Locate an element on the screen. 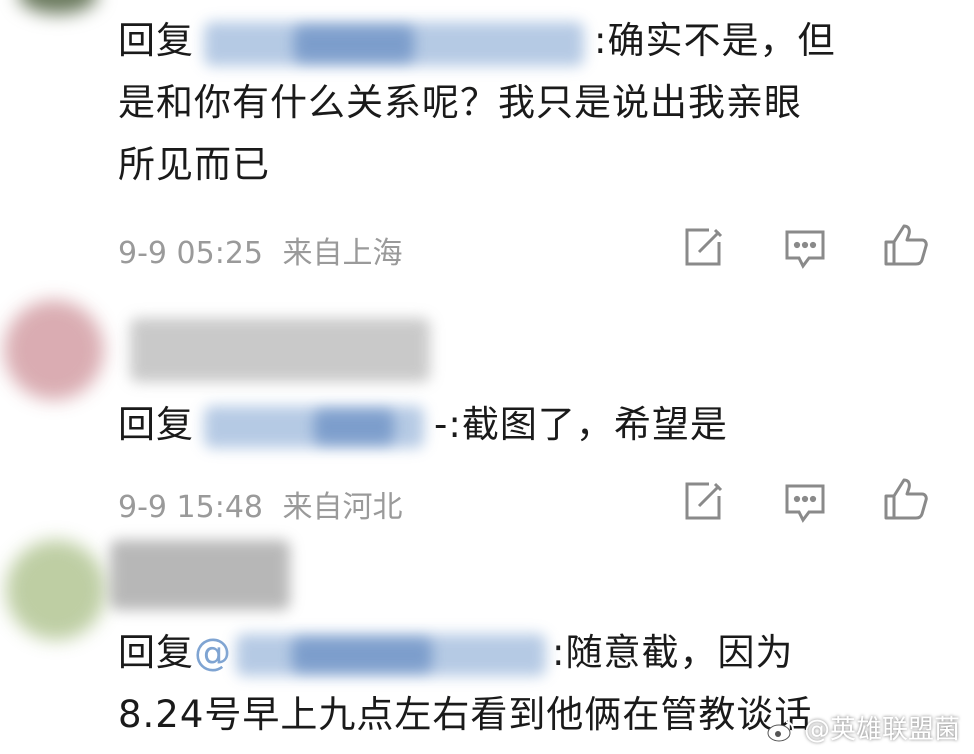  comment-date: 9-9 15:48 is located at coordinates (190, 507).